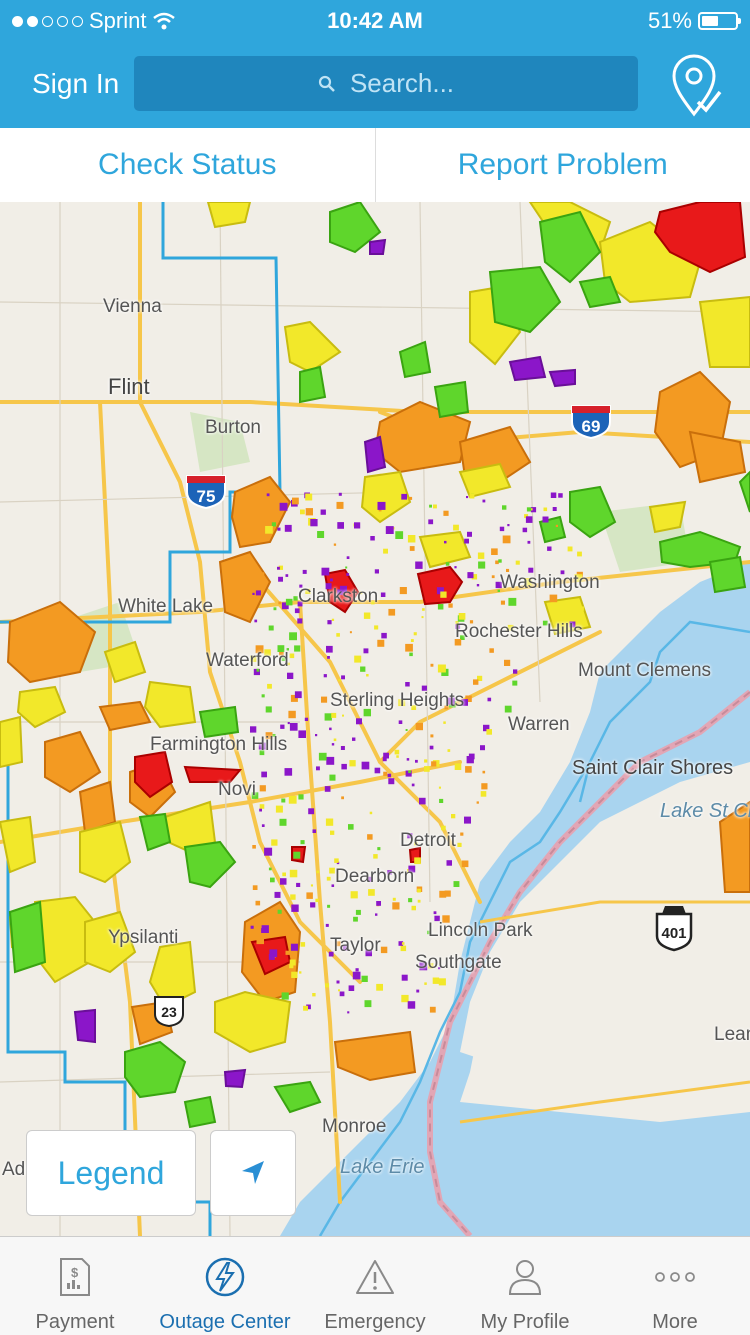 The width and height of the screenshot is (750, 1335). Describe the element at coordinates (525, 1322) in the screenshot. I see `tab-my-profile-label: My Profile` at that location.